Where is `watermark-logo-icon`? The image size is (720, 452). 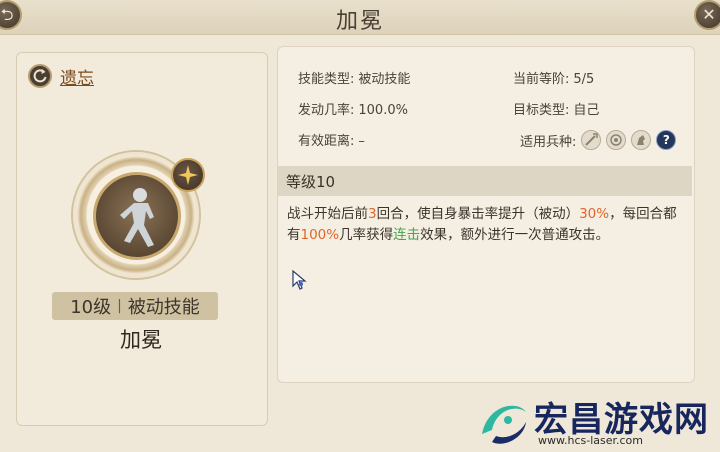
watermark-logo-icon is located at coordinates (504, 424).